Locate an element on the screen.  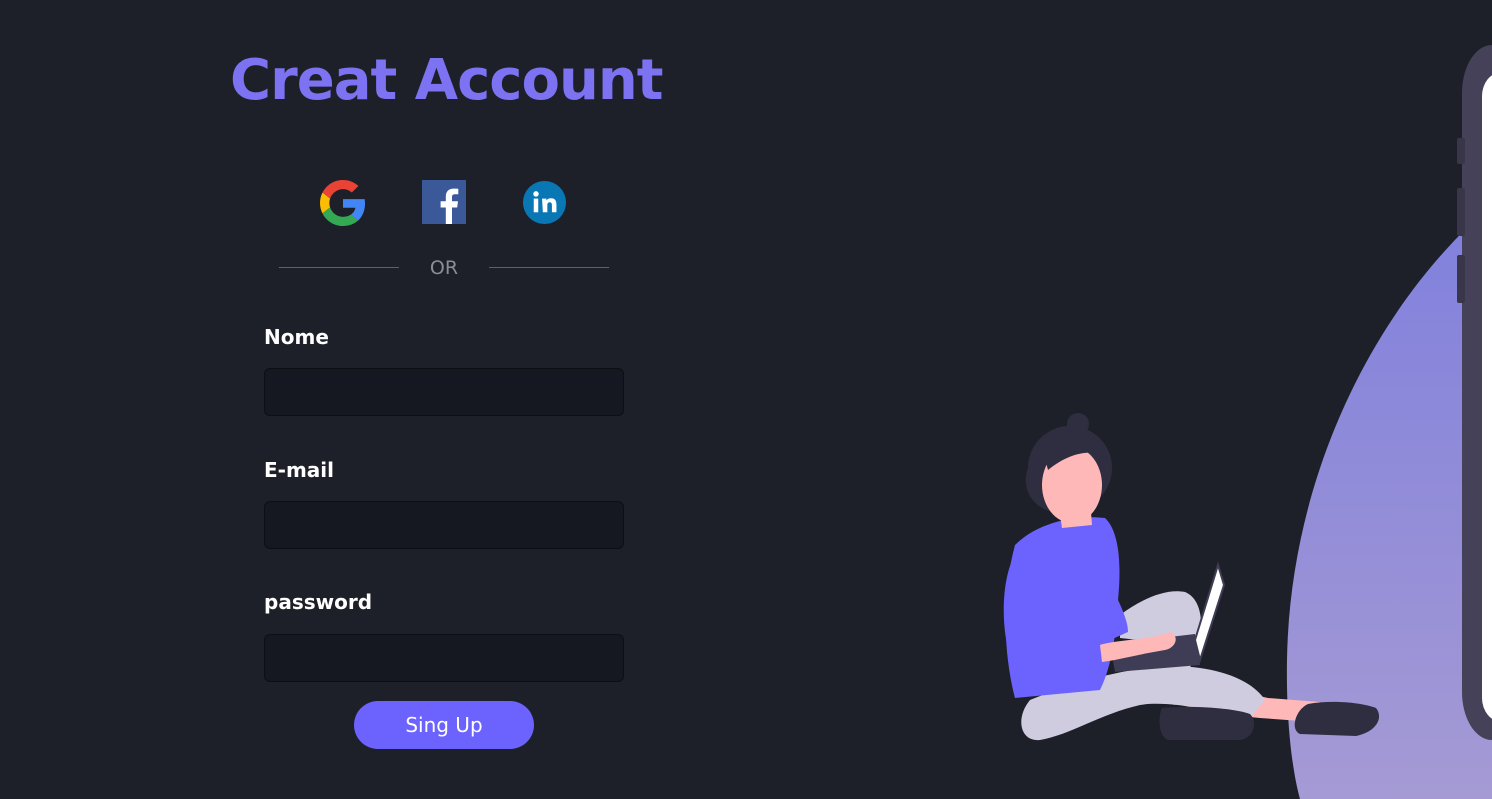
social-login-group is located at coordinates (445, 203).